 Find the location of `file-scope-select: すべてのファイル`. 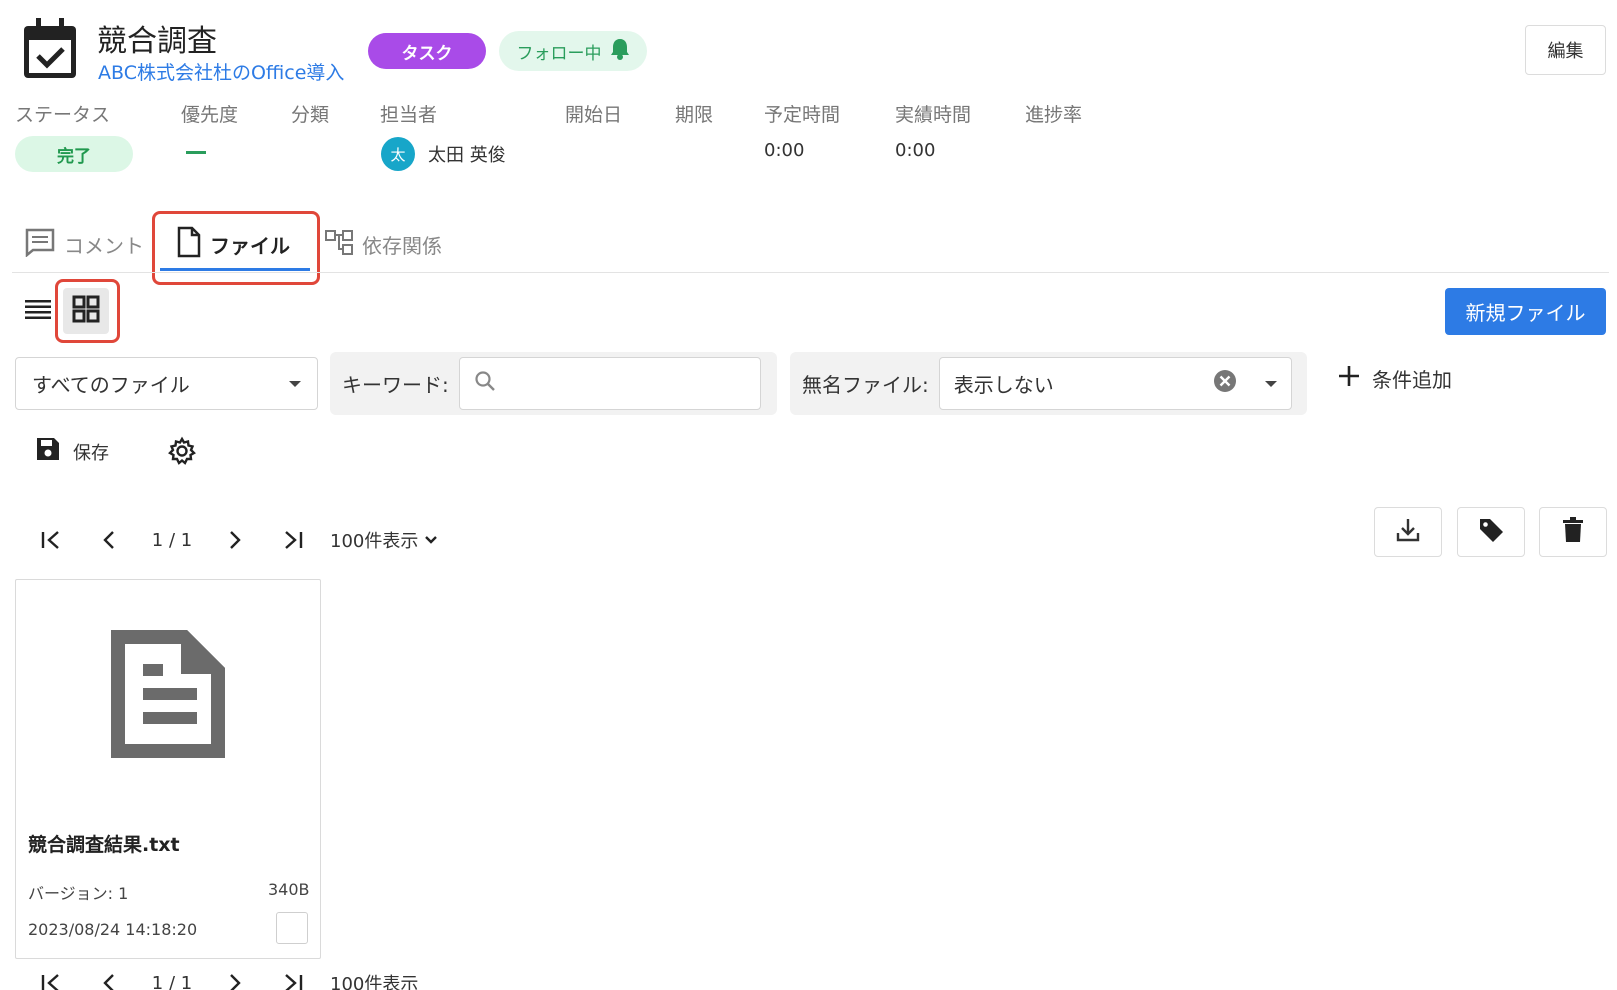

file-scope-select: すべてのファイル is located at coordinates (166, 383).